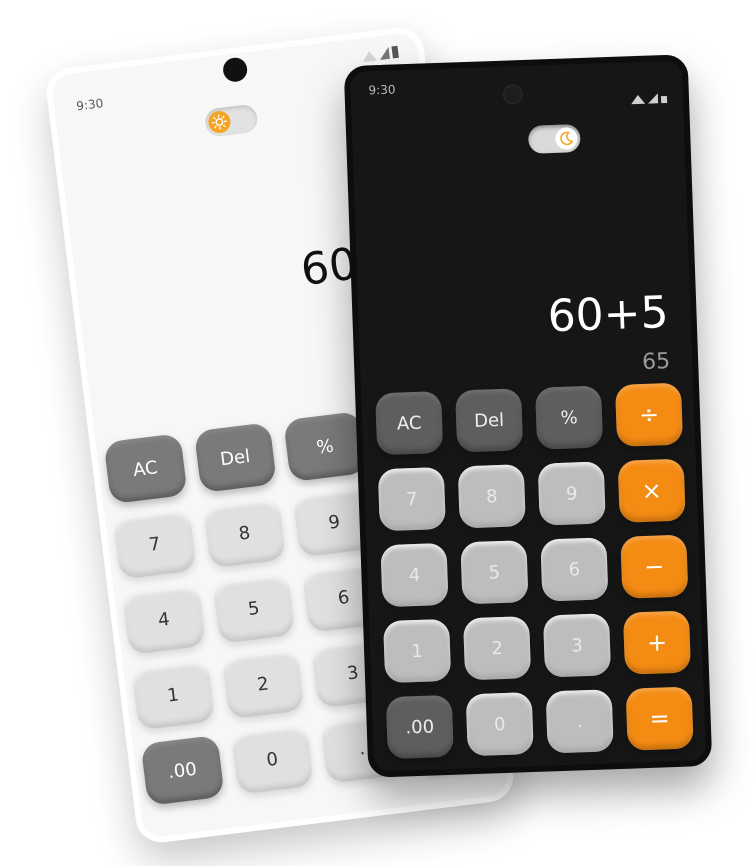  I want to click on key-multiply-button: ×, so click(651, 490).